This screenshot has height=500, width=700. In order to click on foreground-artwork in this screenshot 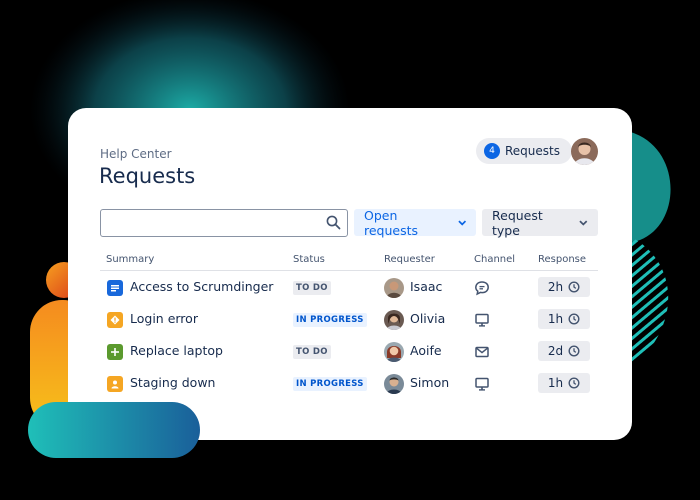, I will do `click(114, 430)`.